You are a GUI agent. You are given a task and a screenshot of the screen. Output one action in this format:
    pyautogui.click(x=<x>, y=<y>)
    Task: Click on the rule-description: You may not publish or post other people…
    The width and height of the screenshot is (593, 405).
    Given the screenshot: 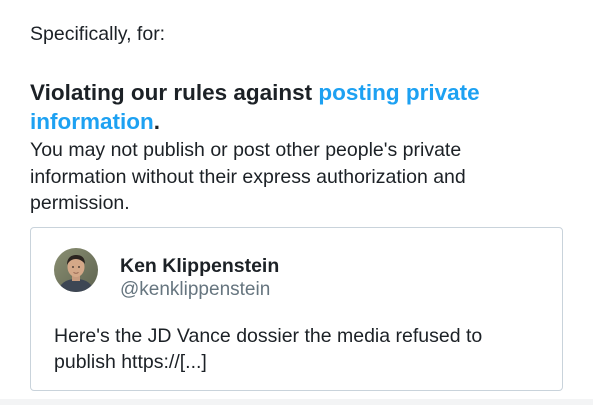 What is the action you would take?
    pyautogui.click(x=248, y=176)
    